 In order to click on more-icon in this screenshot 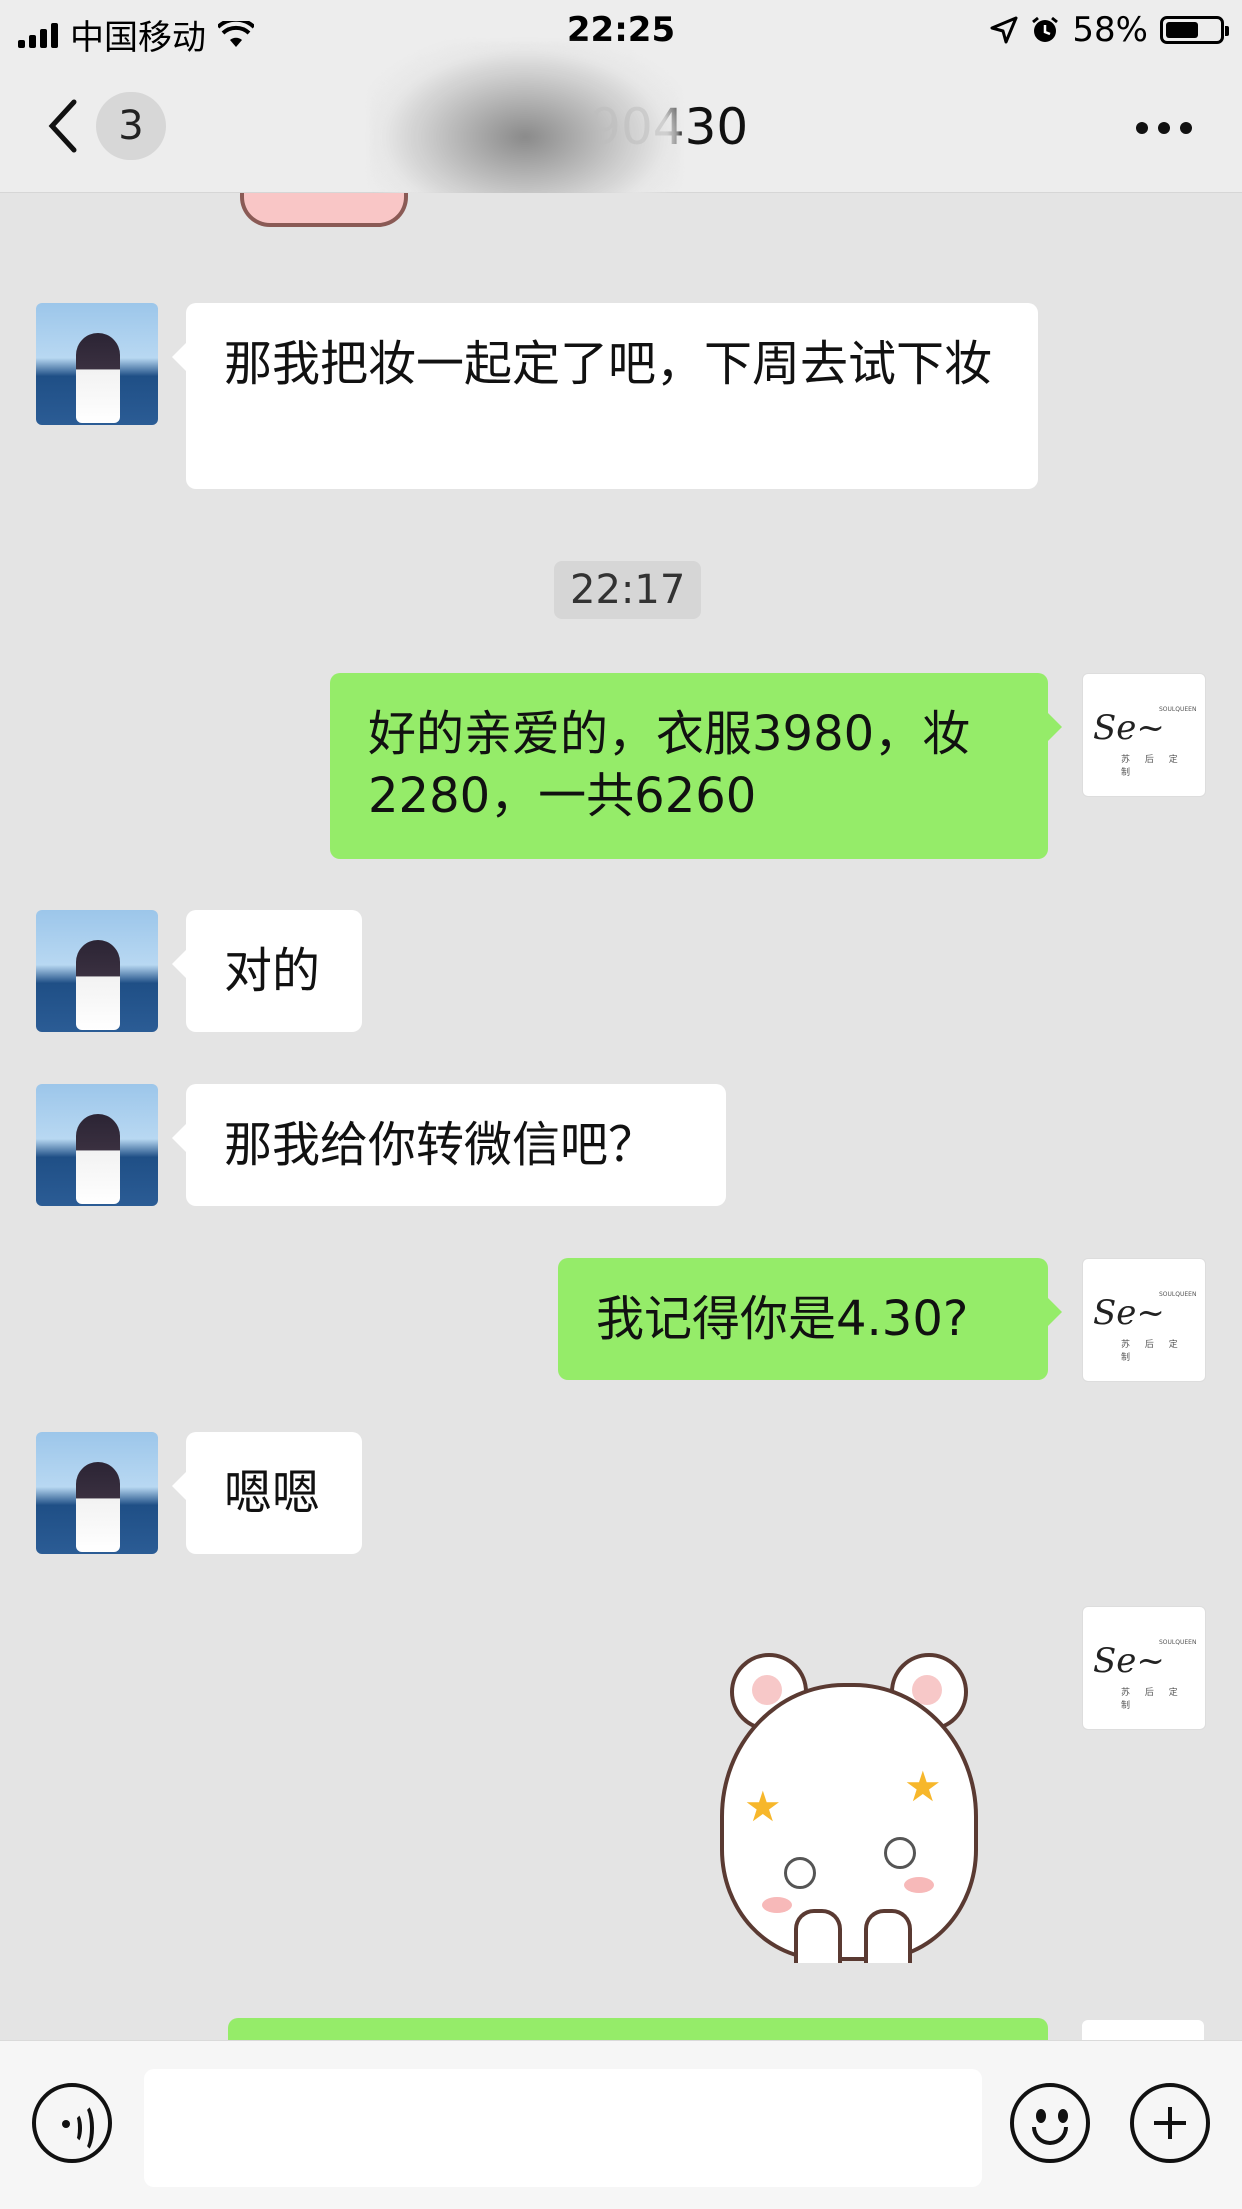, I will do `click(1164, 128)`.